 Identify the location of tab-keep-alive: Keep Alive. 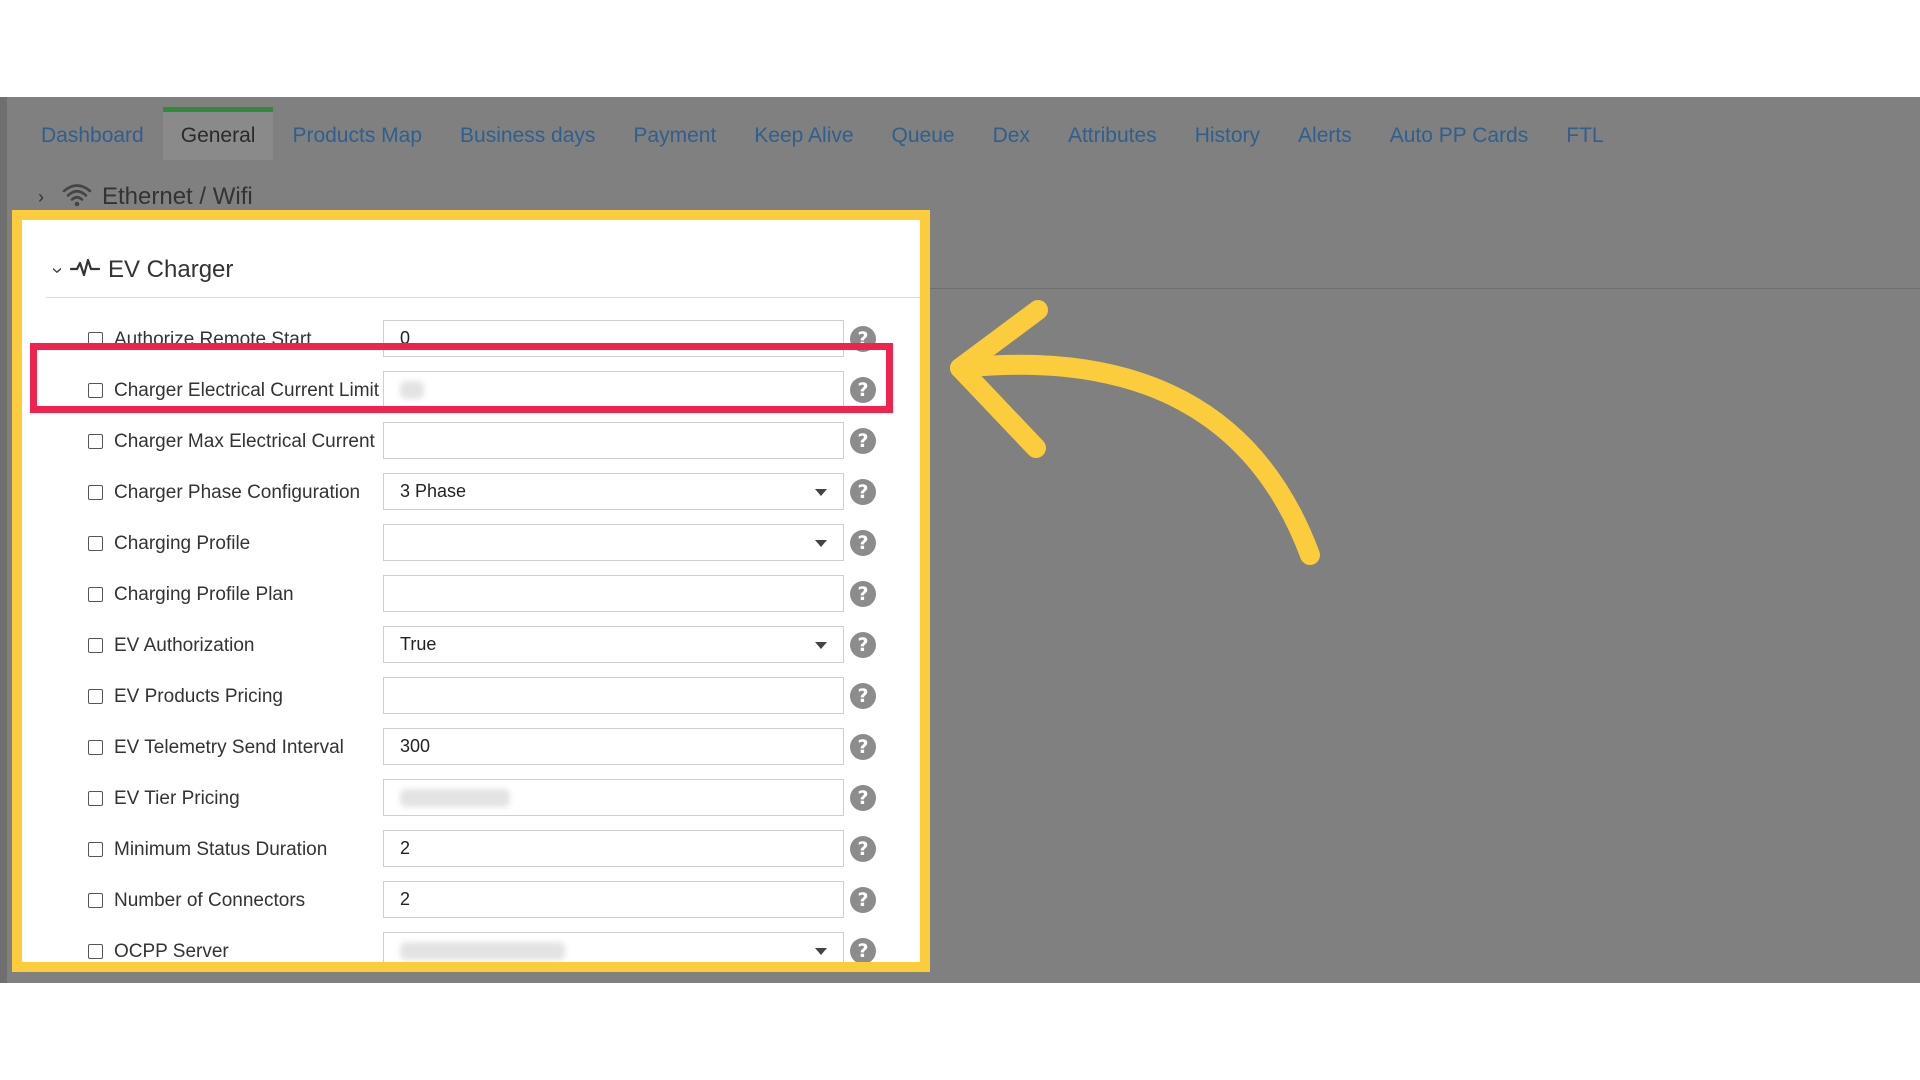
(803, 136).